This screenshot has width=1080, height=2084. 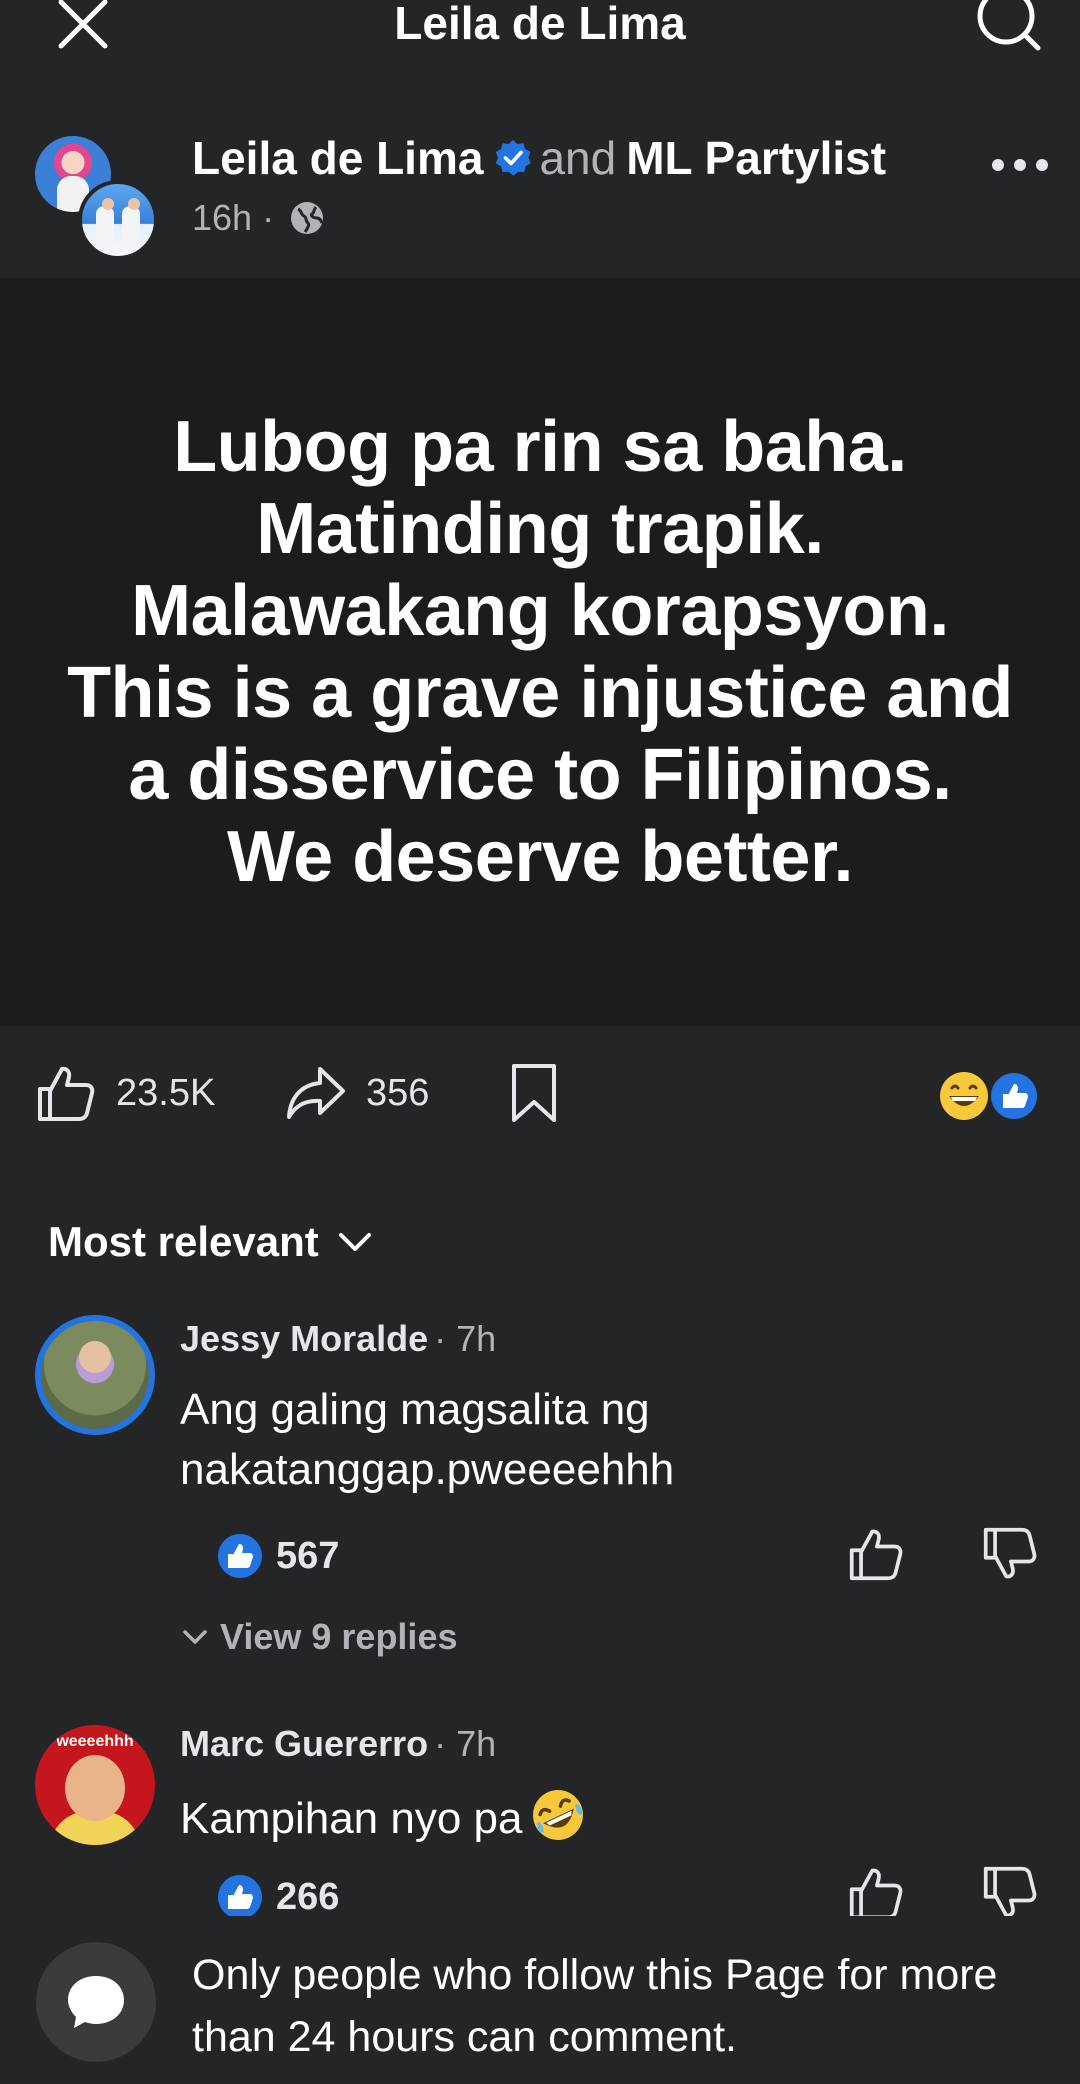 What do you see at coordinates (415, 1409) in the screenshot?
I see `comment-line: Ang galing magsalita ng` at bounding box center [415, 1409].